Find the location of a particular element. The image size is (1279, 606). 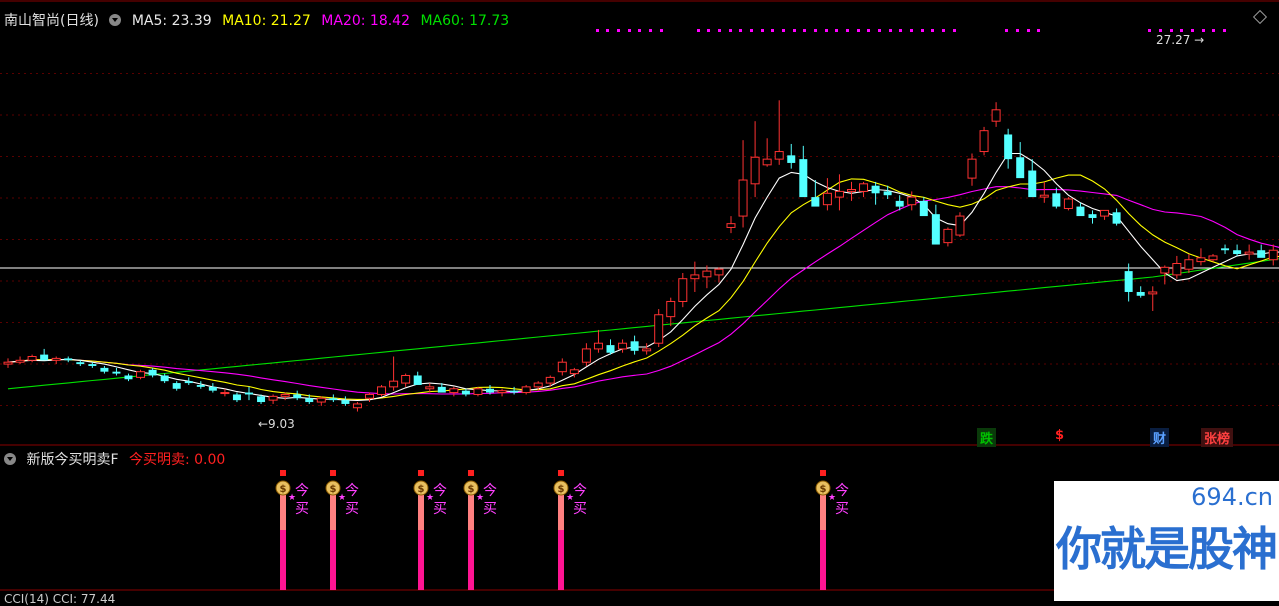

flag-dragon-tiger: 张榜 is located at coordinates (1217, 437).